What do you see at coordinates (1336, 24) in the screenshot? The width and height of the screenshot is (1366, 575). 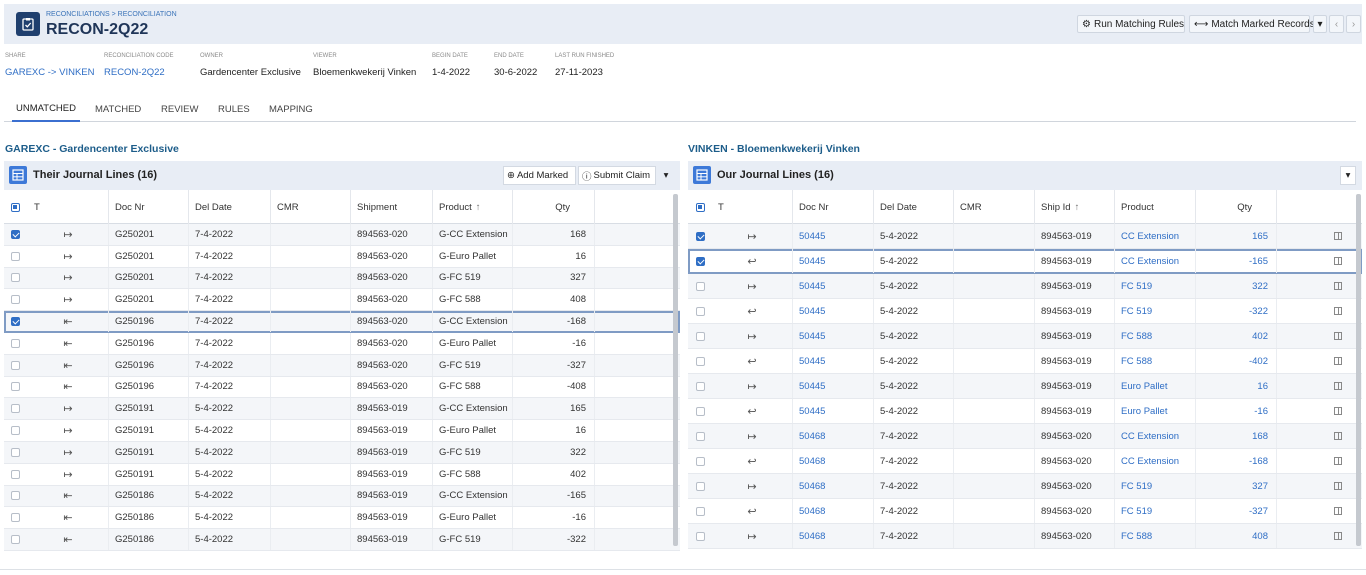 I see `previous-record-button: ‹` at bounding box center [1336, 24].